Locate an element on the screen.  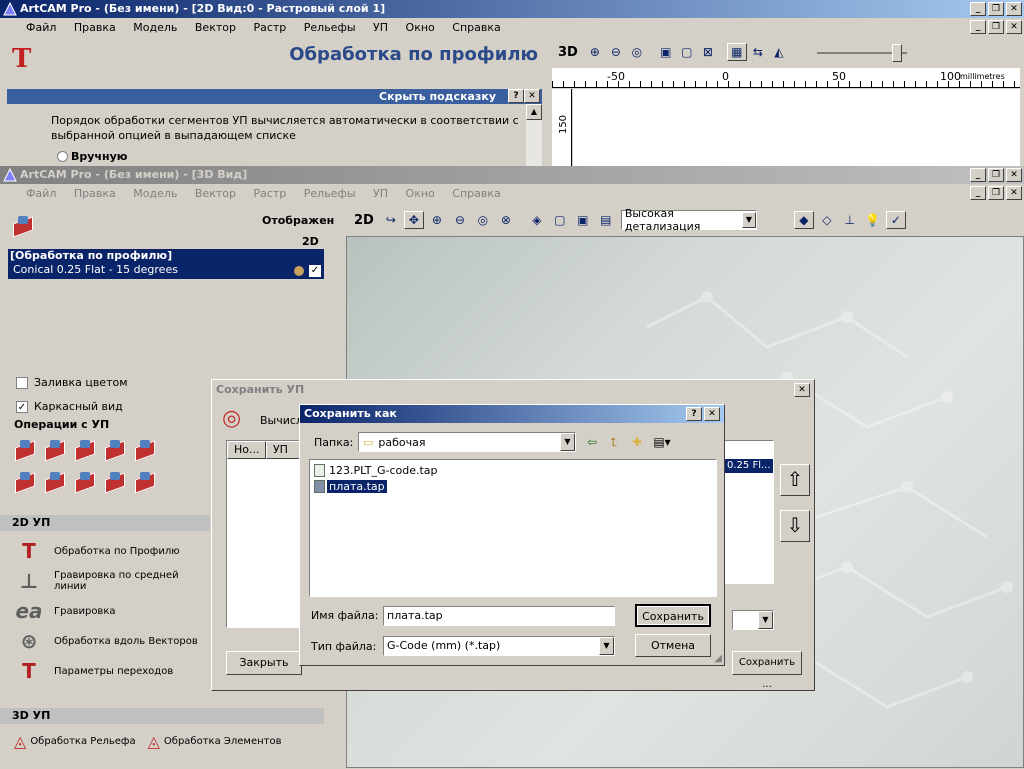
relief-machining-label: Обработка Рельефа is located at coordinates (82, 741).